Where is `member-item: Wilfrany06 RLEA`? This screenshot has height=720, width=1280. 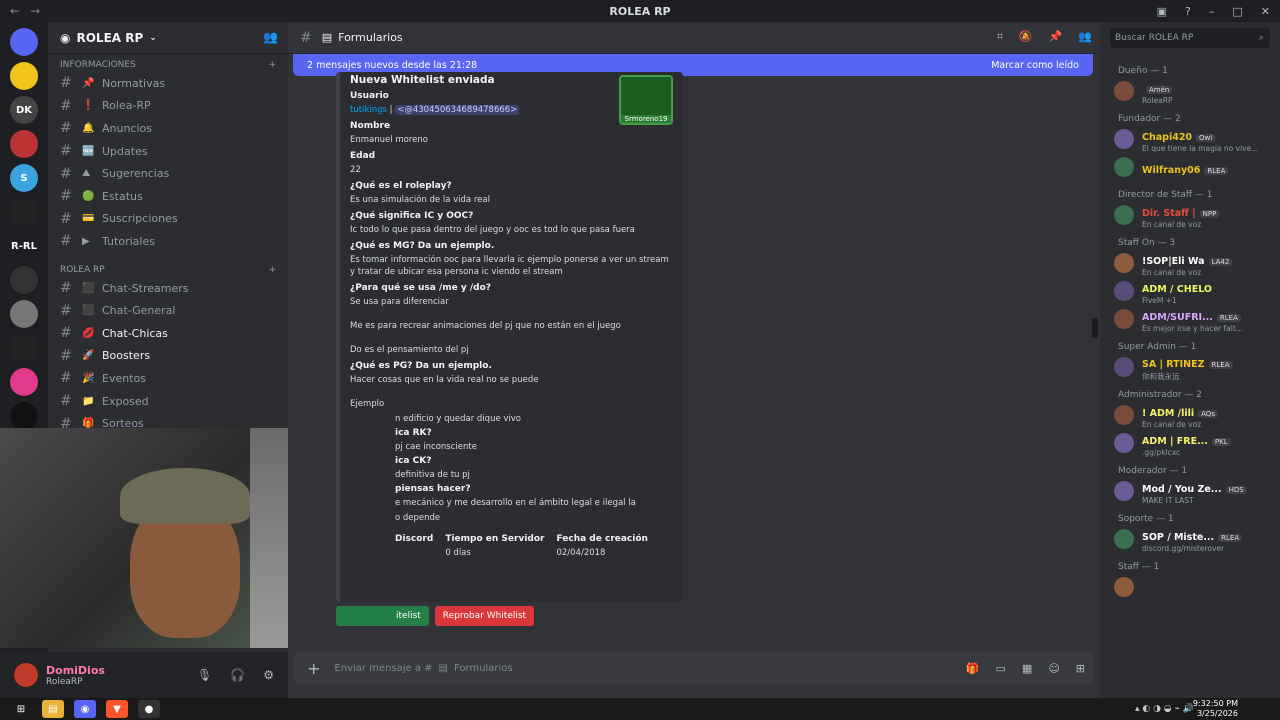
member-item: Wilfrany06 RLEA is located at coordinates (1190, 167).